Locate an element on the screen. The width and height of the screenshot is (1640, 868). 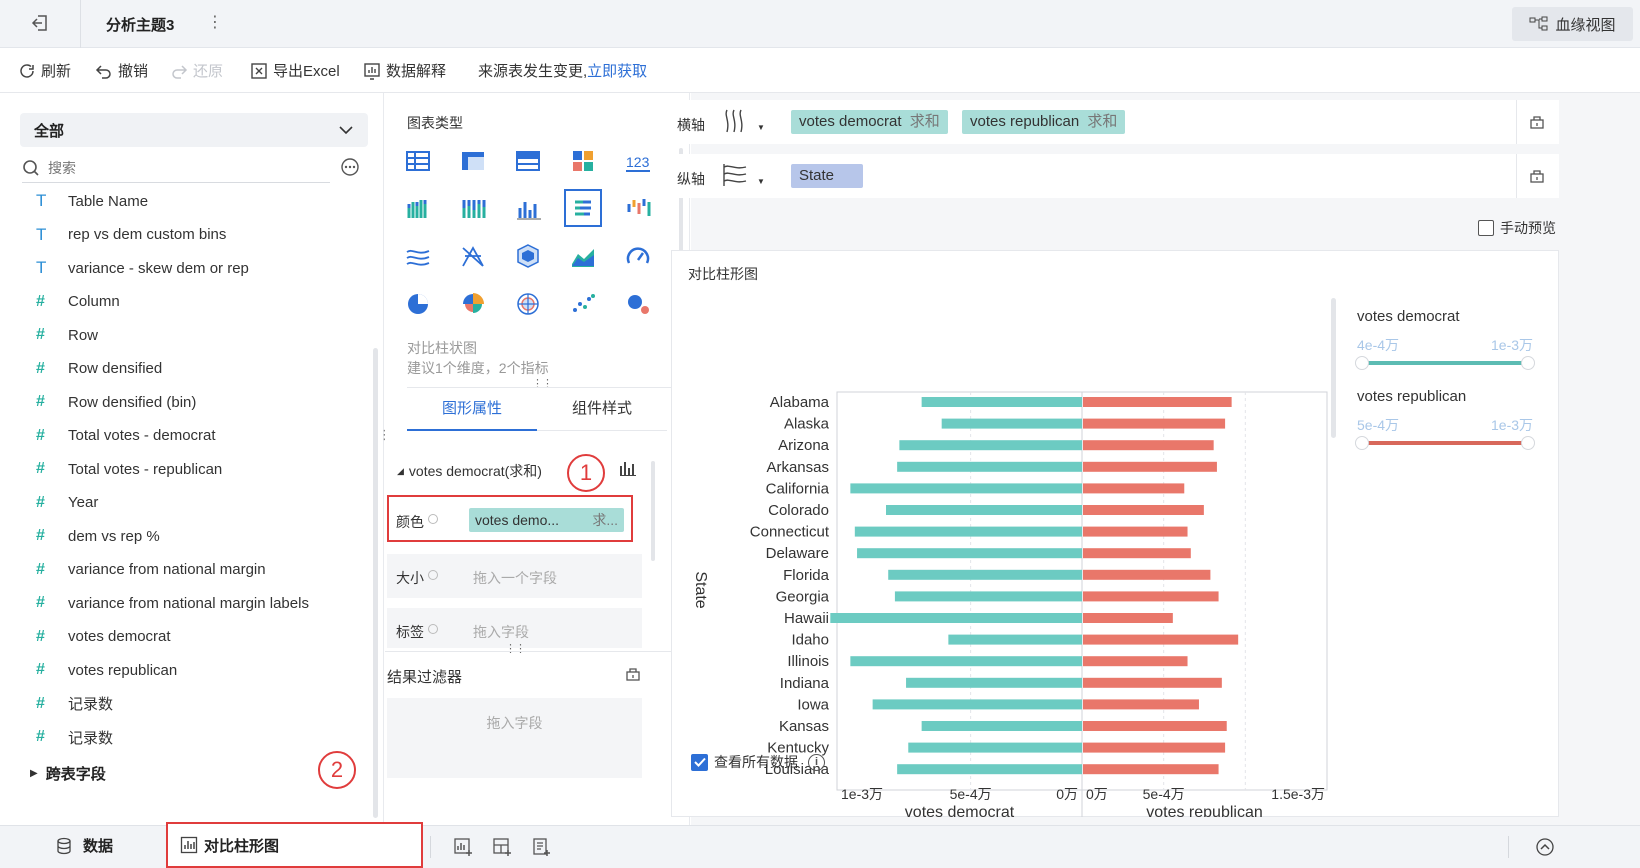
numeric-field-icon: # is located at coordinates (40, 569).